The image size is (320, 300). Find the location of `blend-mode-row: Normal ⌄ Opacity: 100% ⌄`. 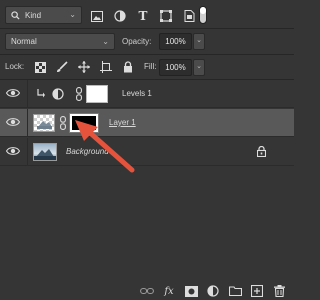

blend-mode-row: Normal ⌄ Opacity: 100% ⌄ is located at coordinates (147, 42).